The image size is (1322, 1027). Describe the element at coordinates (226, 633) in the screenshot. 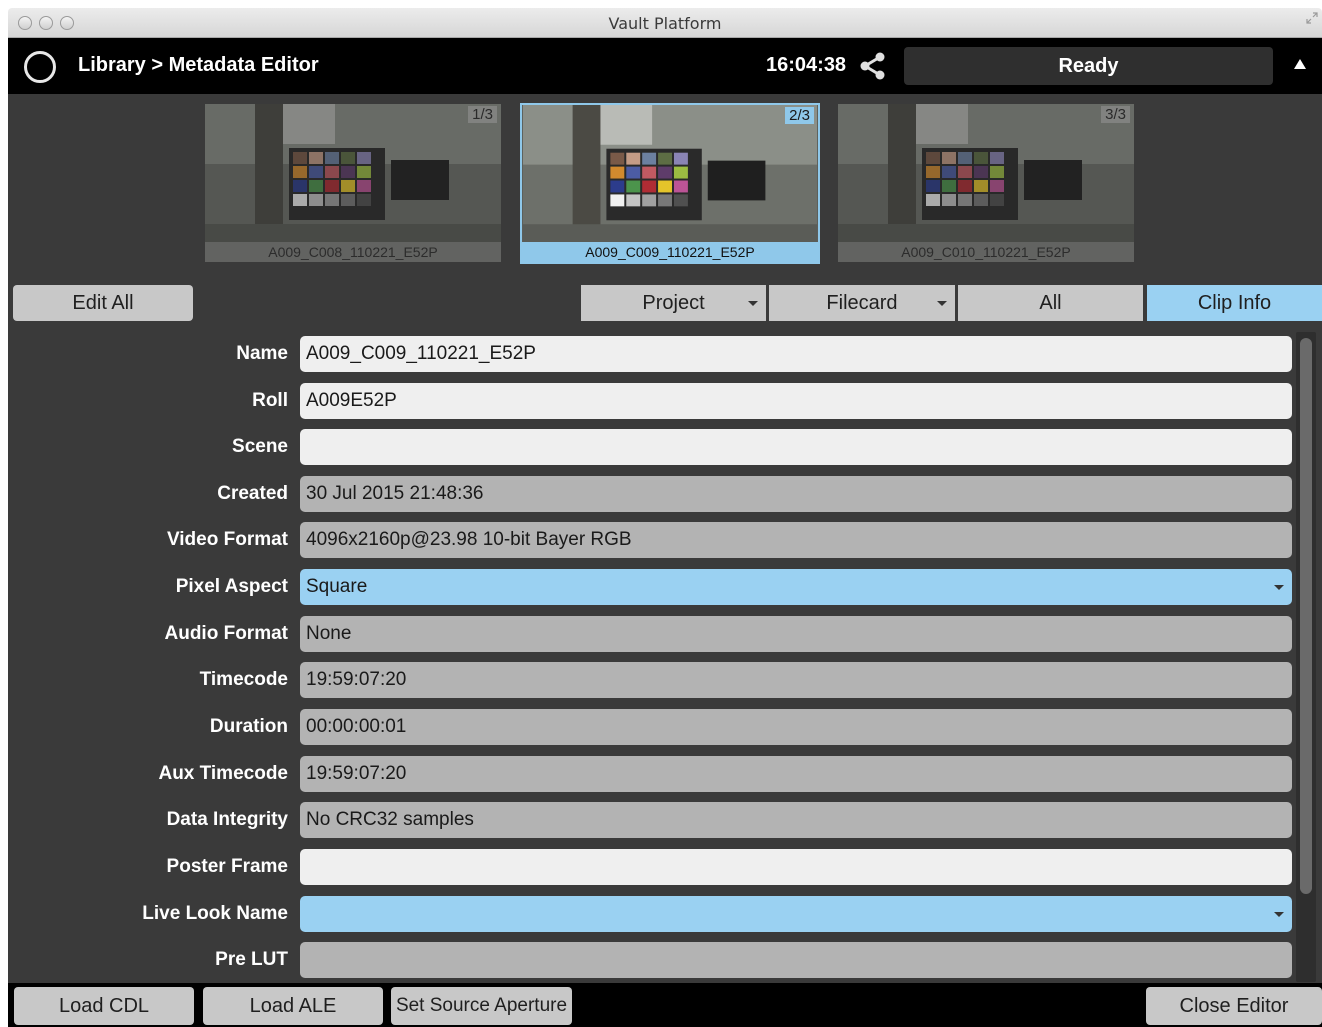

I see `field-label: Audio Format` at that location.